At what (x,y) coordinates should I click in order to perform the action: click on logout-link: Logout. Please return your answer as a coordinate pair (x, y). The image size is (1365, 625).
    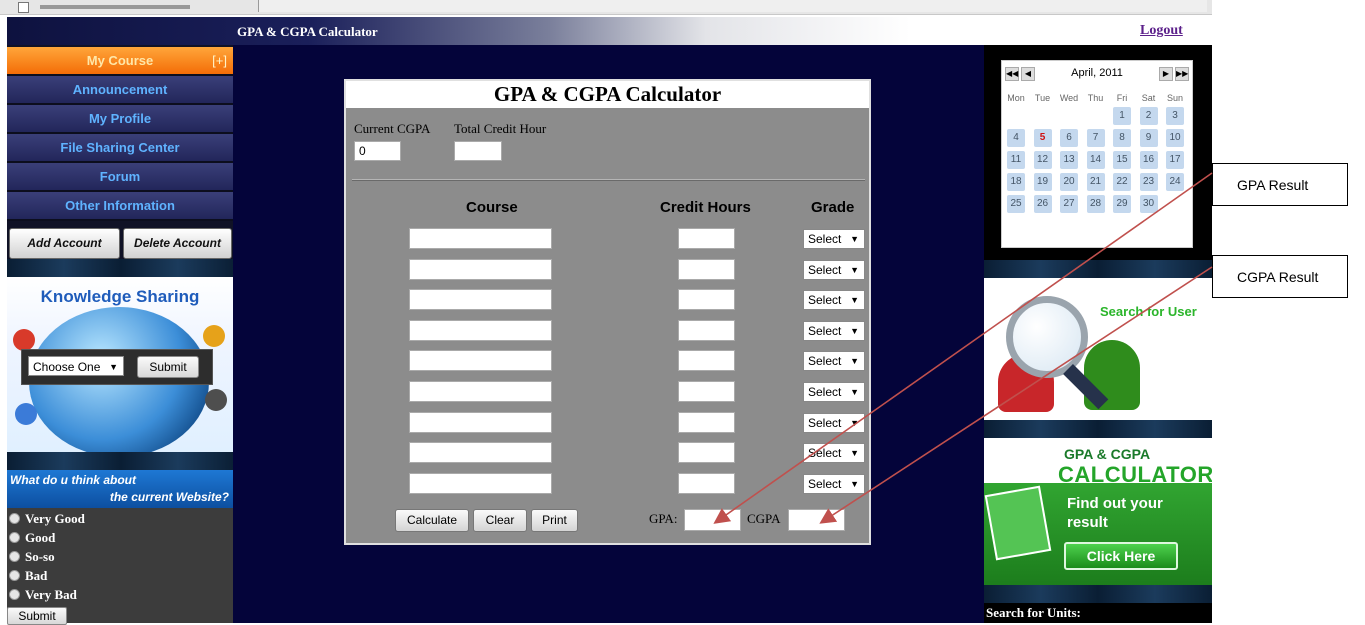
    Looking at the image, I should click on (1161, 31).